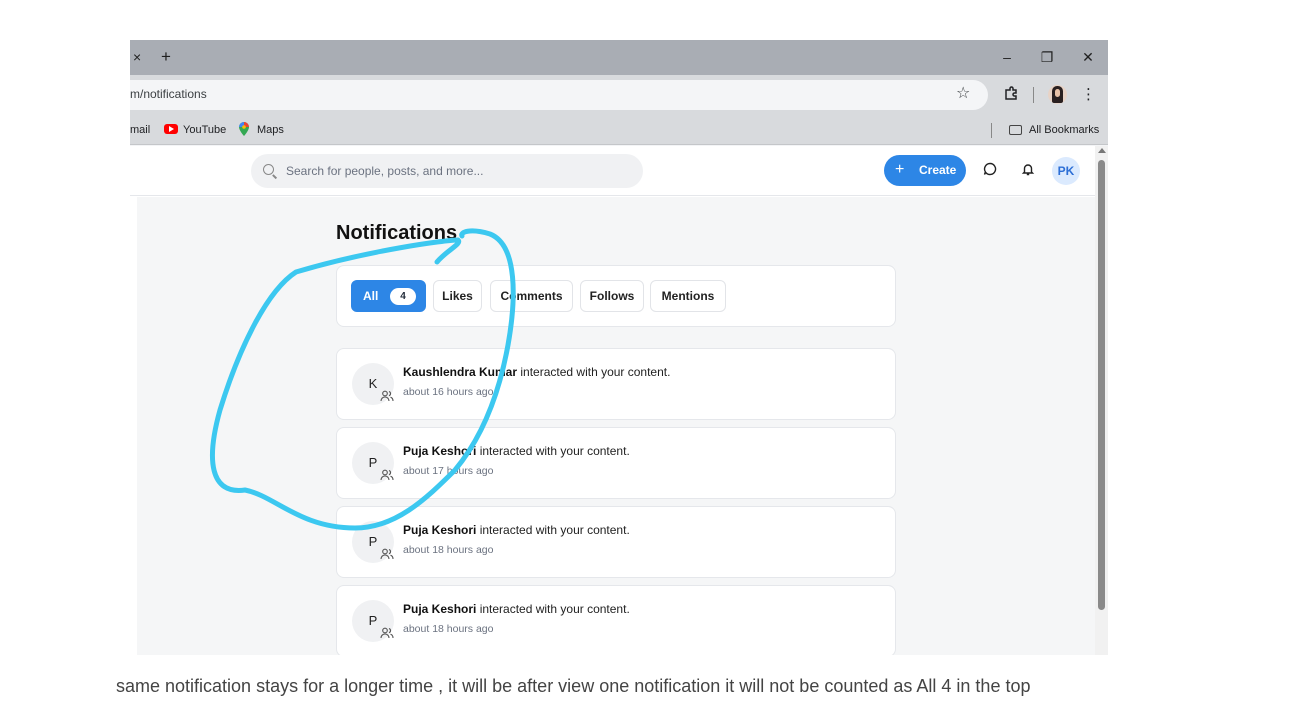 The width and height of the screenshot is (1290, 718). What do you see at coordinates (1064, 130) in the screenshot?
I see `all-bookmarks: All Bookmarks` at bounding box center [1064, 130].